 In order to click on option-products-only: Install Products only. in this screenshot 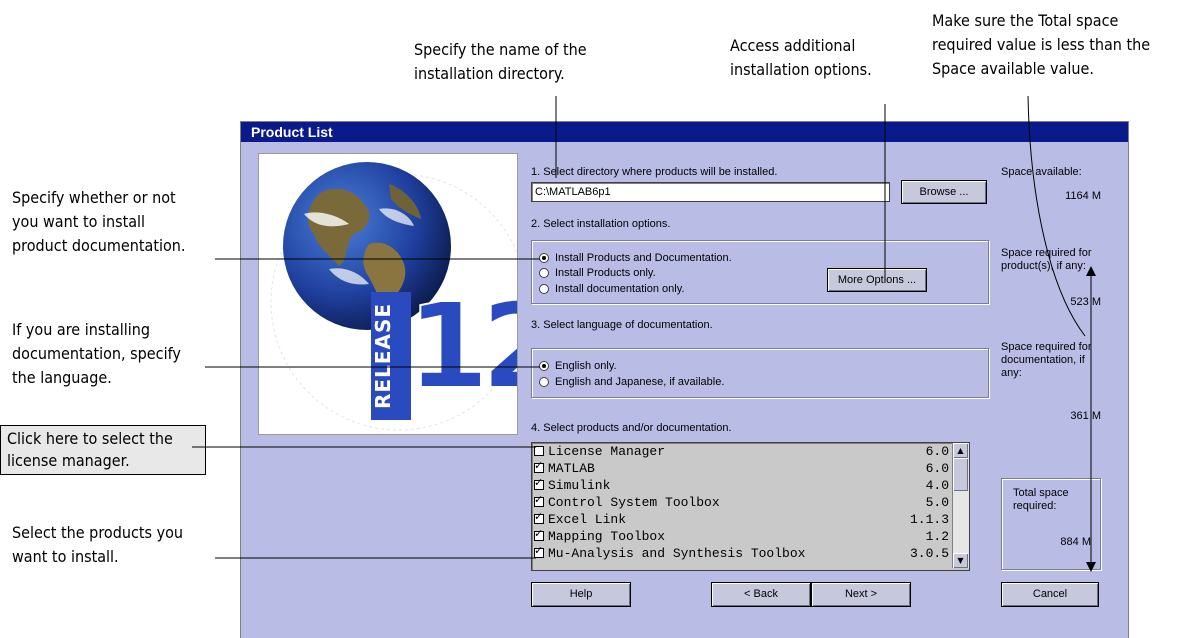, I will do `click(597, 273)`.